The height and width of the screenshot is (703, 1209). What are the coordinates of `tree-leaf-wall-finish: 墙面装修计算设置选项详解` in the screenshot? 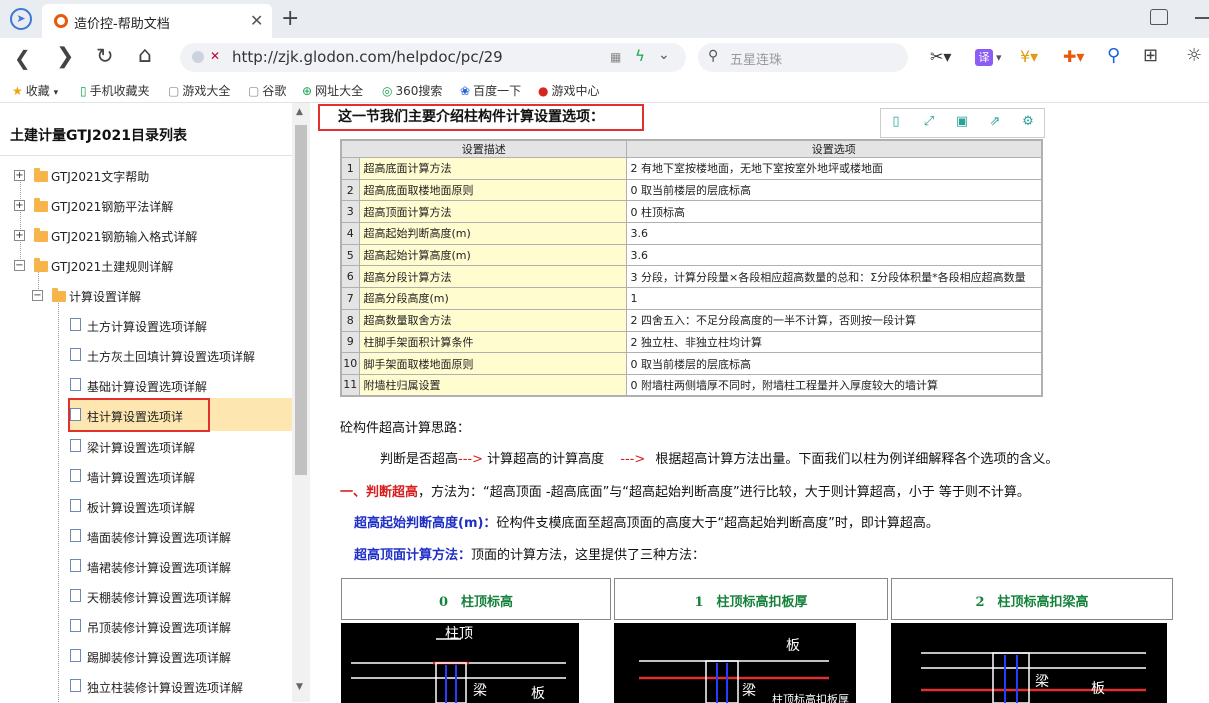 It's located at (177, 540).